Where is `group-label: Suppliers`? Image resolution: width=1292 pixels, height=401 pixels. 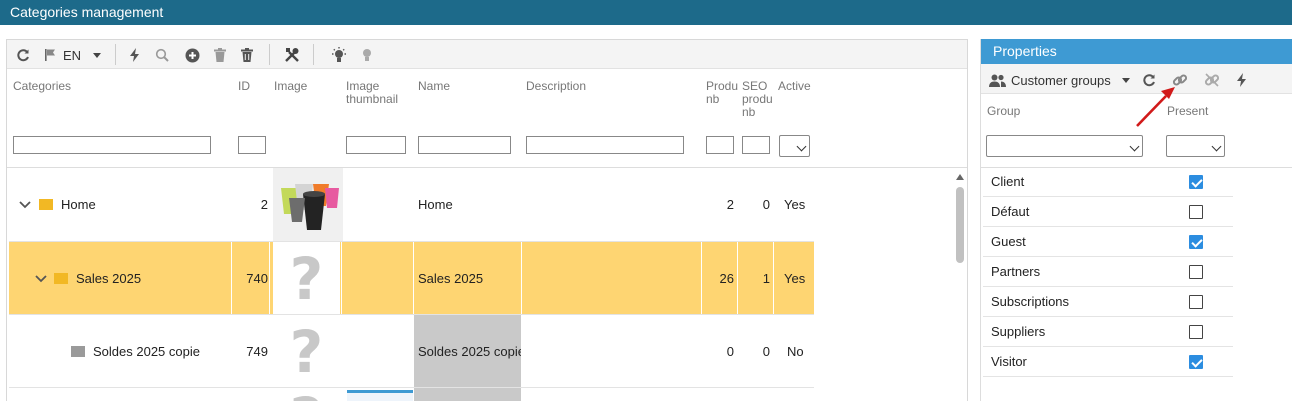 group-label: Suppliers is located at coordinates (1018, 331).